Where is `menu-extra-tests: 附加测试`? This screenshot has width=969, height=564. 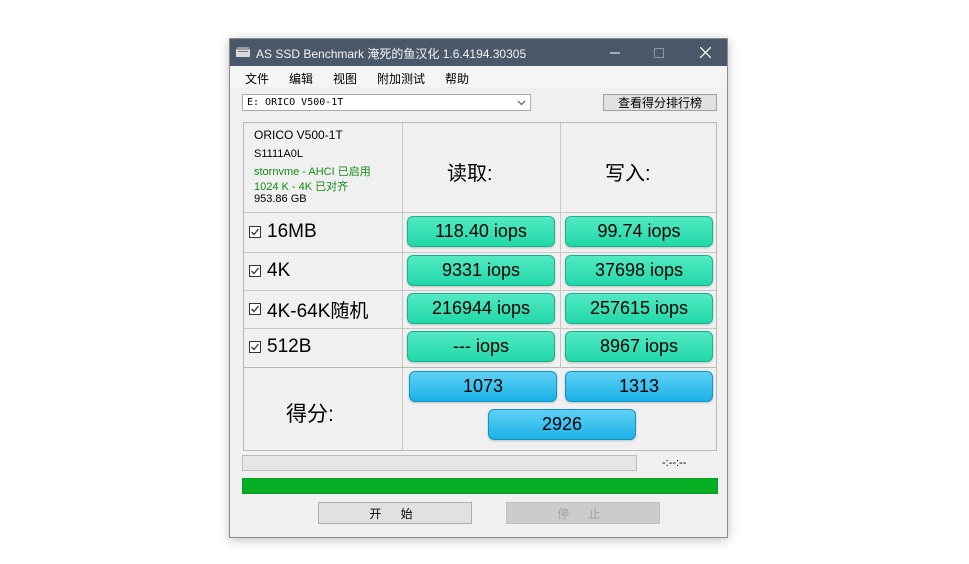 menu-extra-tests: 附加测试 is located at coordinates (401, 78).